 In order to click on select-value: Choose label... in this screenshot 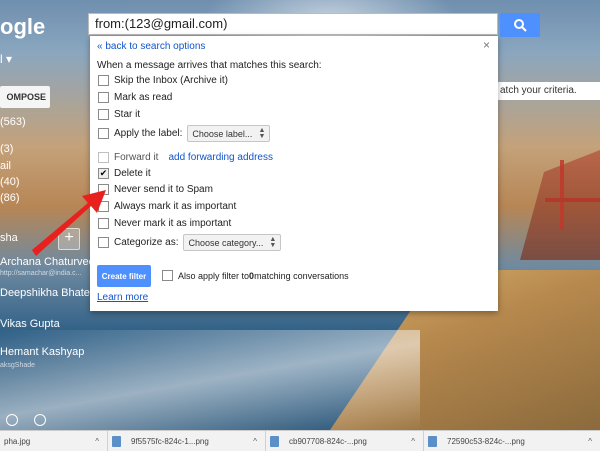, I will do `click(222, 133)`.